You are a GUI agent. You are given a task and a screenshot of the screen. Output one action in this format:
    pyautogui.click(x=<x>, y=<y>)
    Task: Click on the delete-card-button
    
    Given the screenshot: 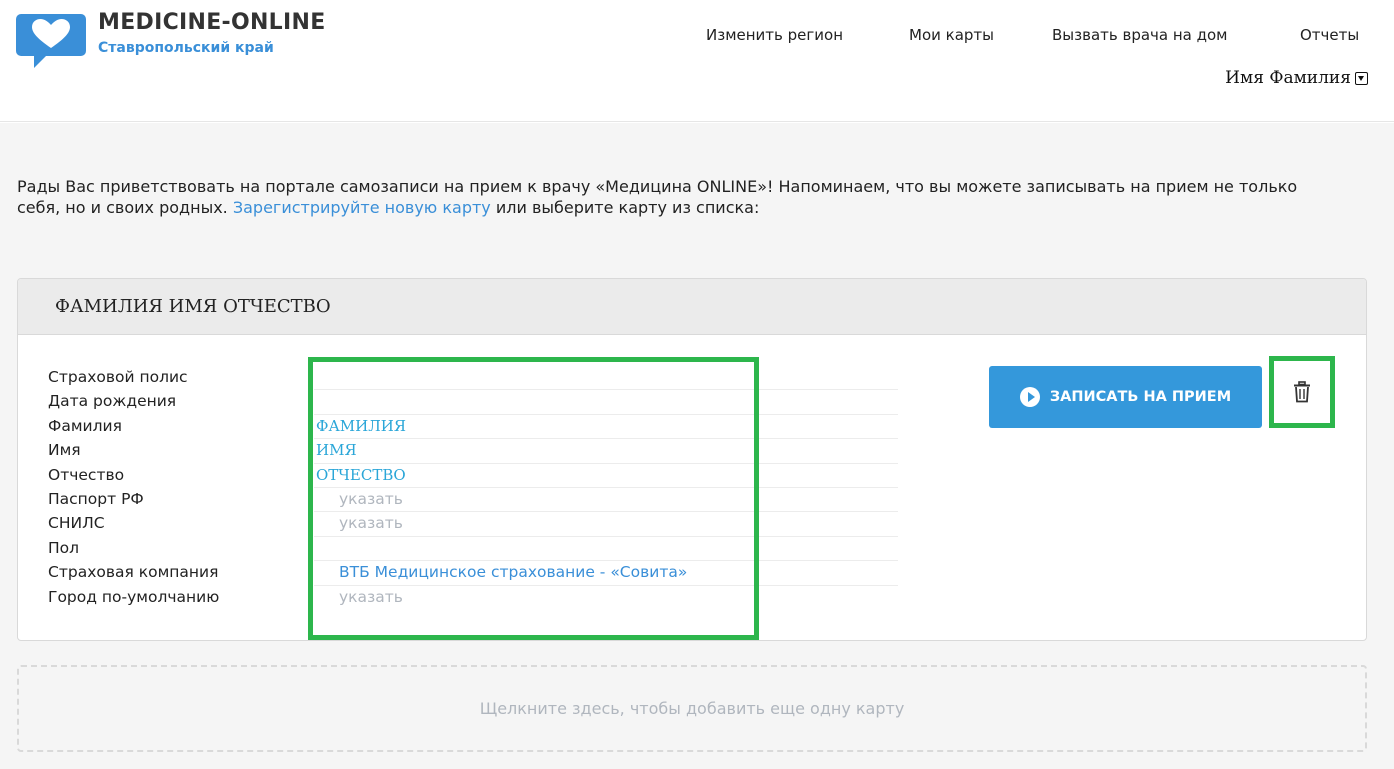 What is the action you would take?
    pyautogui.click(x=1302, y=392)
    